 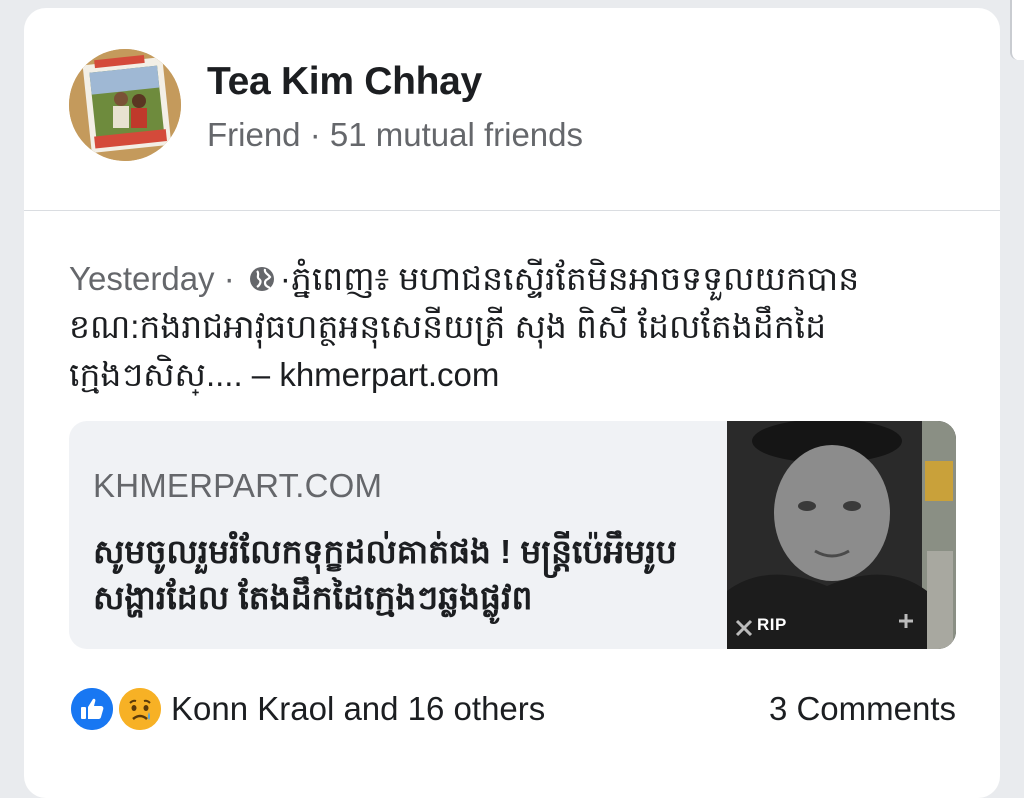 What do you see at coordinates (238, 485) in the screenshot?
I see `link-domain: KHMERPART.COM` at bounding box center [238, 485].